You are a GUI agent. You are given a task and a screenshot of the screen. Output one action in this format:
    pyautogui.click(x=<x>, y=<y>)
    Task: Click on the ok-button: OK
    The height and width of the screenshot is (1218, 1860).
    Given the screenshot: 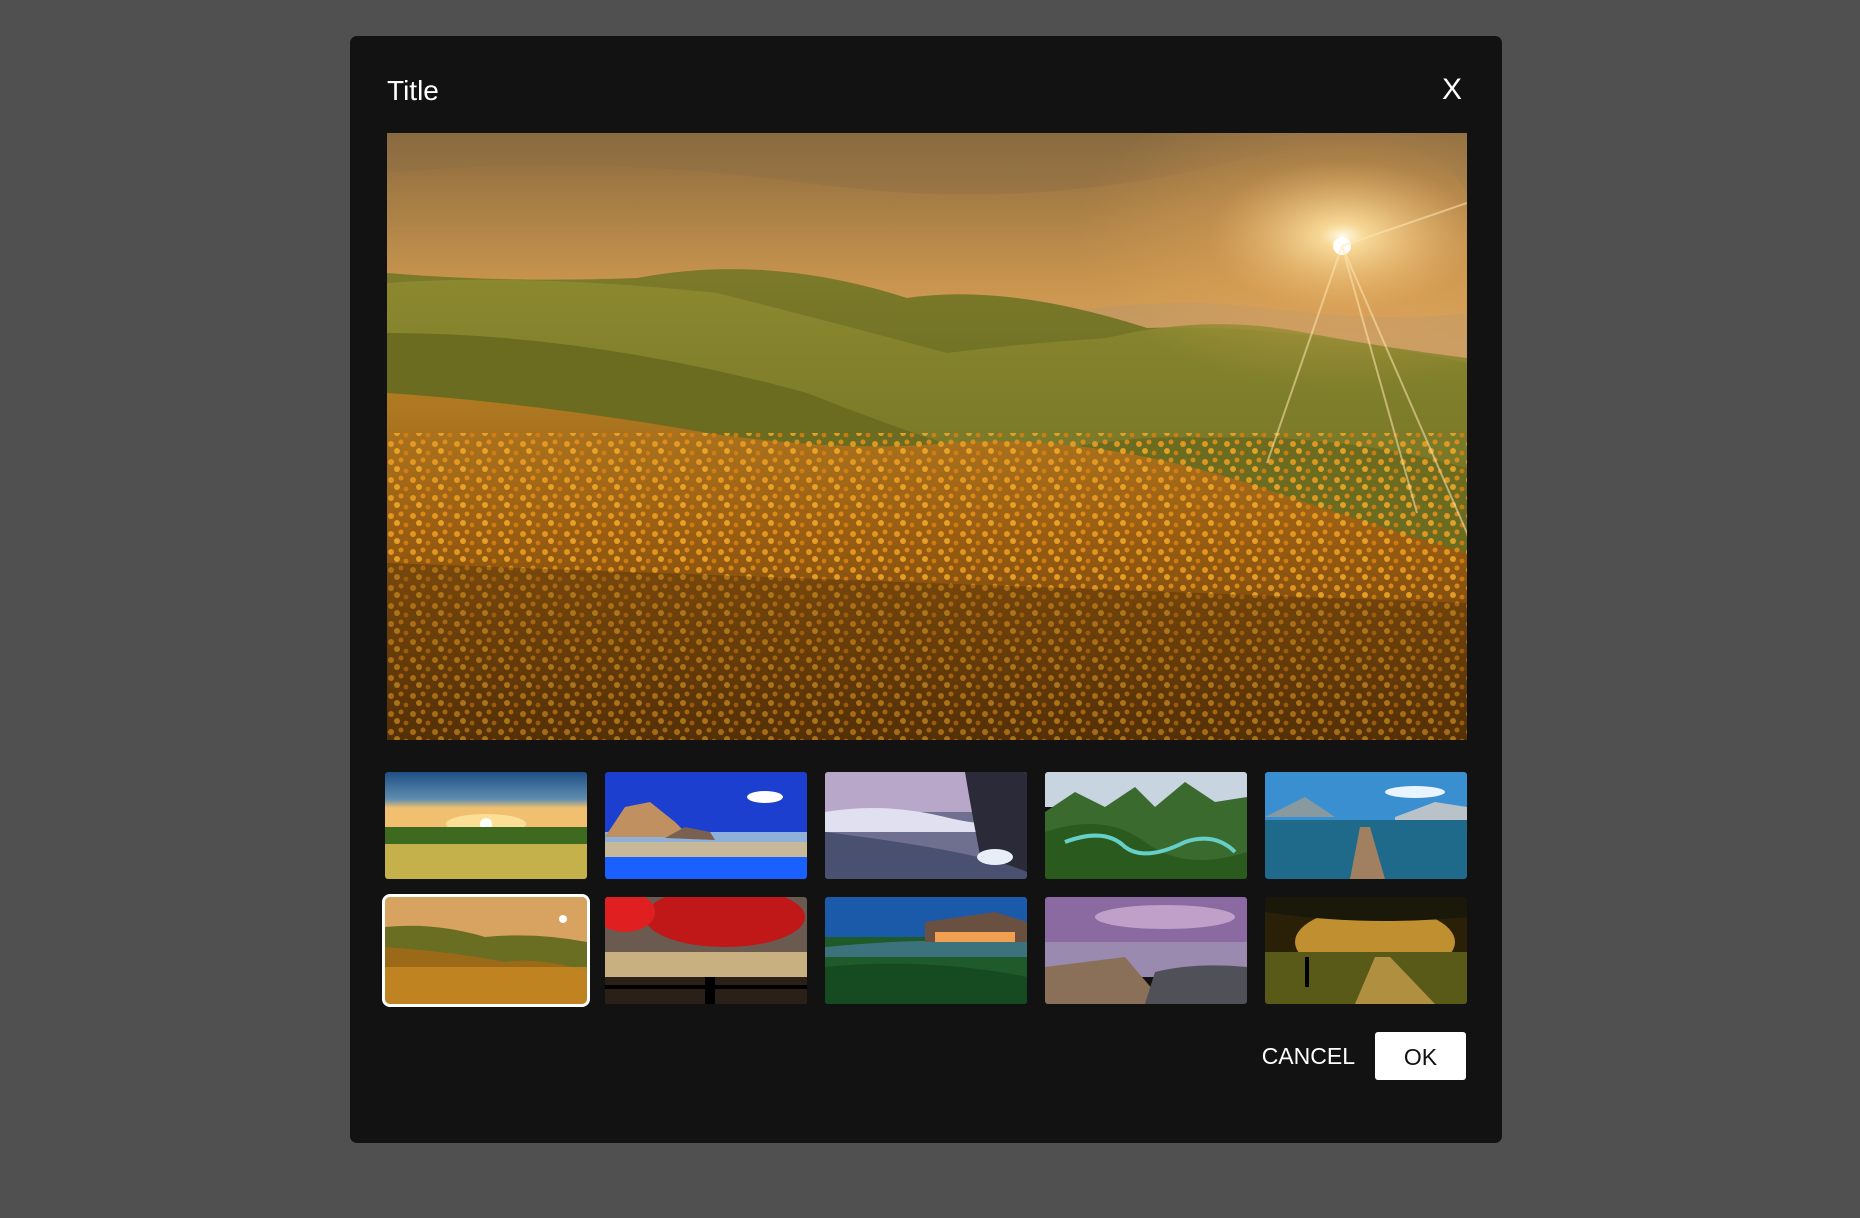 What is the action you would take?
    pyautogui.click(x=1420, y=1056)
    